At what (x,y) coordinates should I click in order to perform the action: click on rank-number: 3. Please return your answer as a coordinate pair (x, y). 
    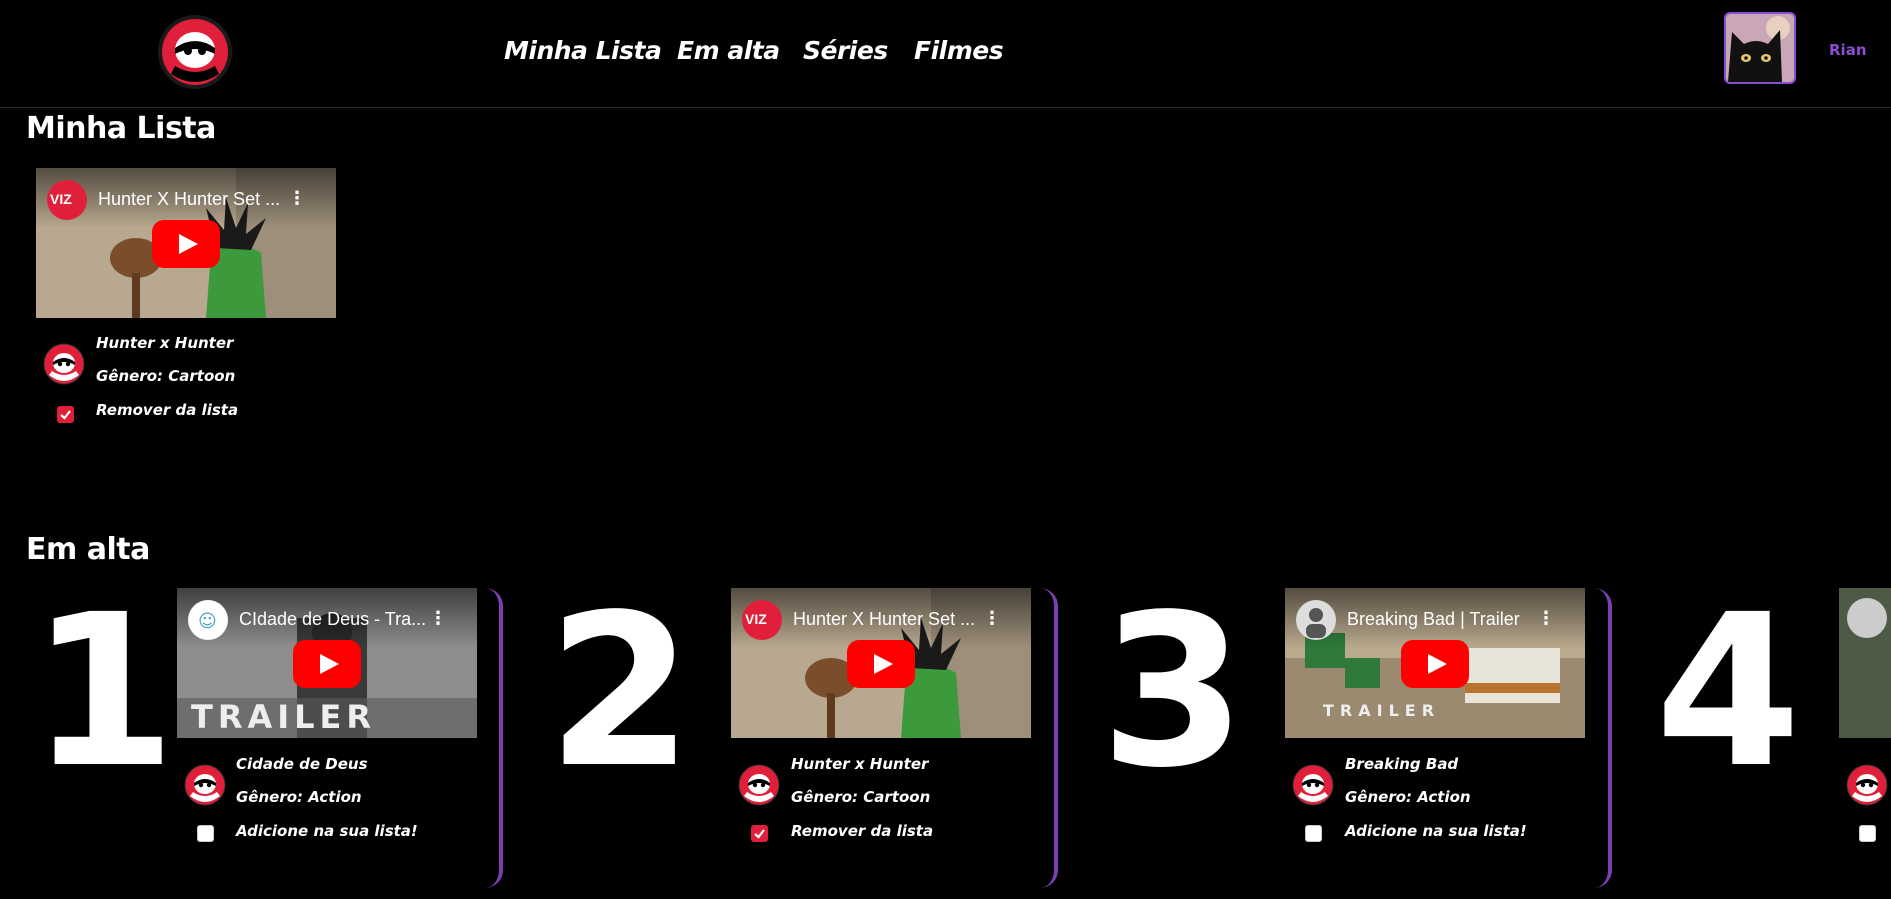
    Looking at the image, I should click on (1173, 691).